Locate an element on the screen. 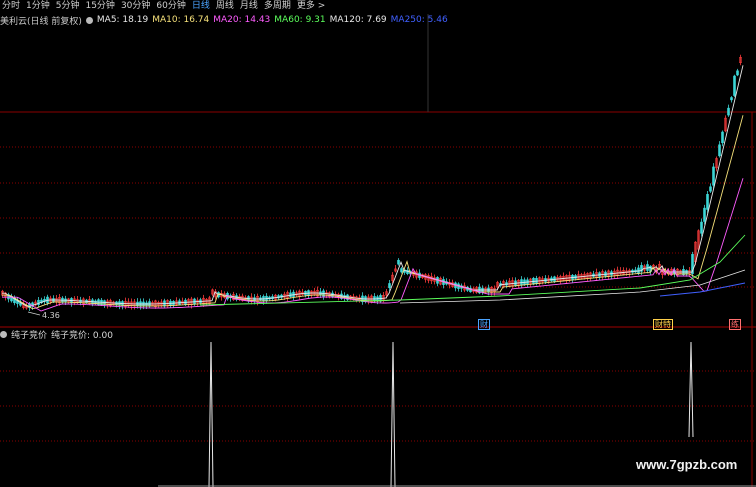 The width and height of the screenshot is (756, 487). event-mark-finance: 财 is located at coordinates (484, 324).